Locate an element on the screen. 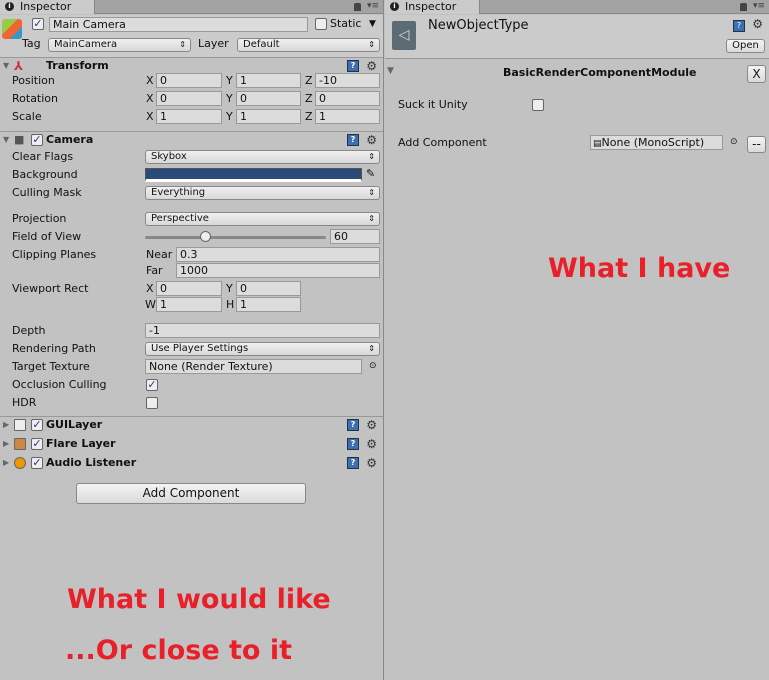 This screenshot has width=769, height=680. z-label: Z is located at coordinates (309, 98).